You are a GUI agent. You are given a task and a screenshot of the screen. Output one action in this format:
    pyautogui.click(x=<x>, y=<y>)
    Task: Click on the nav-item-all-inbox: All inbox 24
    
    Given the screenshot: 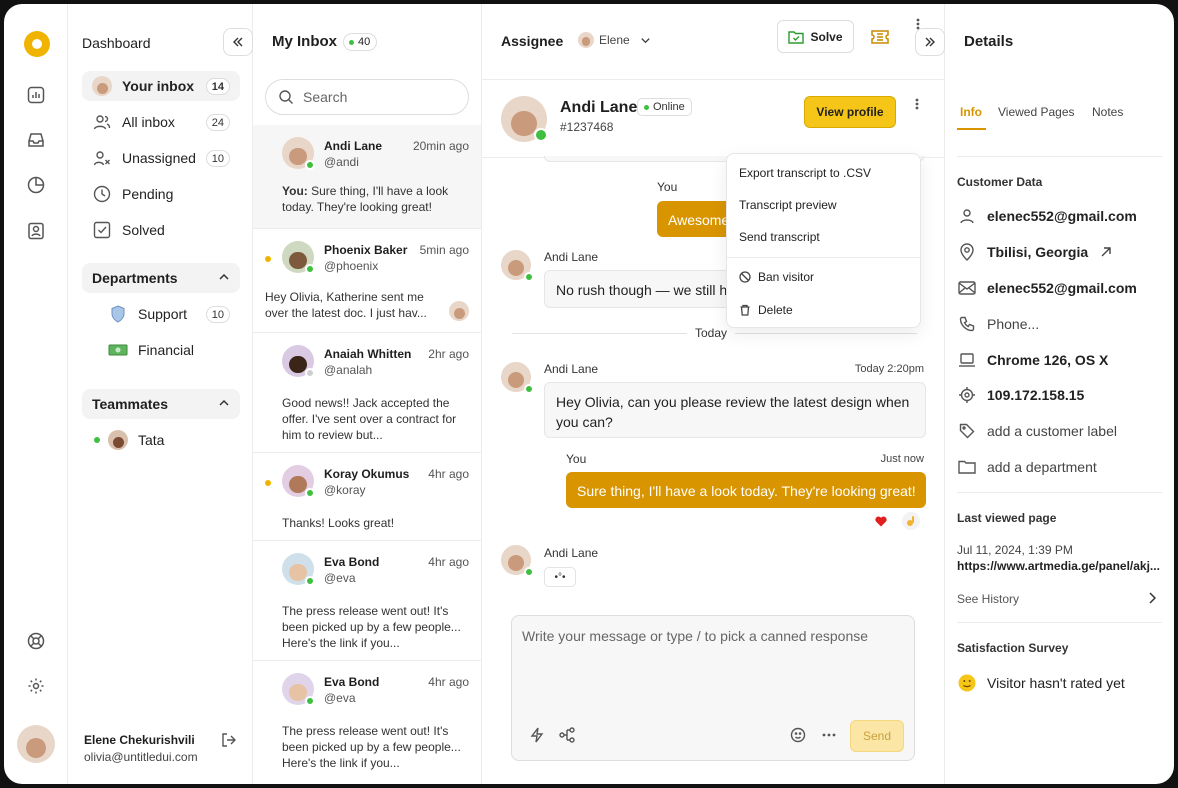 What is the action you would take?
    pyautogui.click(x=161, y=122)
    